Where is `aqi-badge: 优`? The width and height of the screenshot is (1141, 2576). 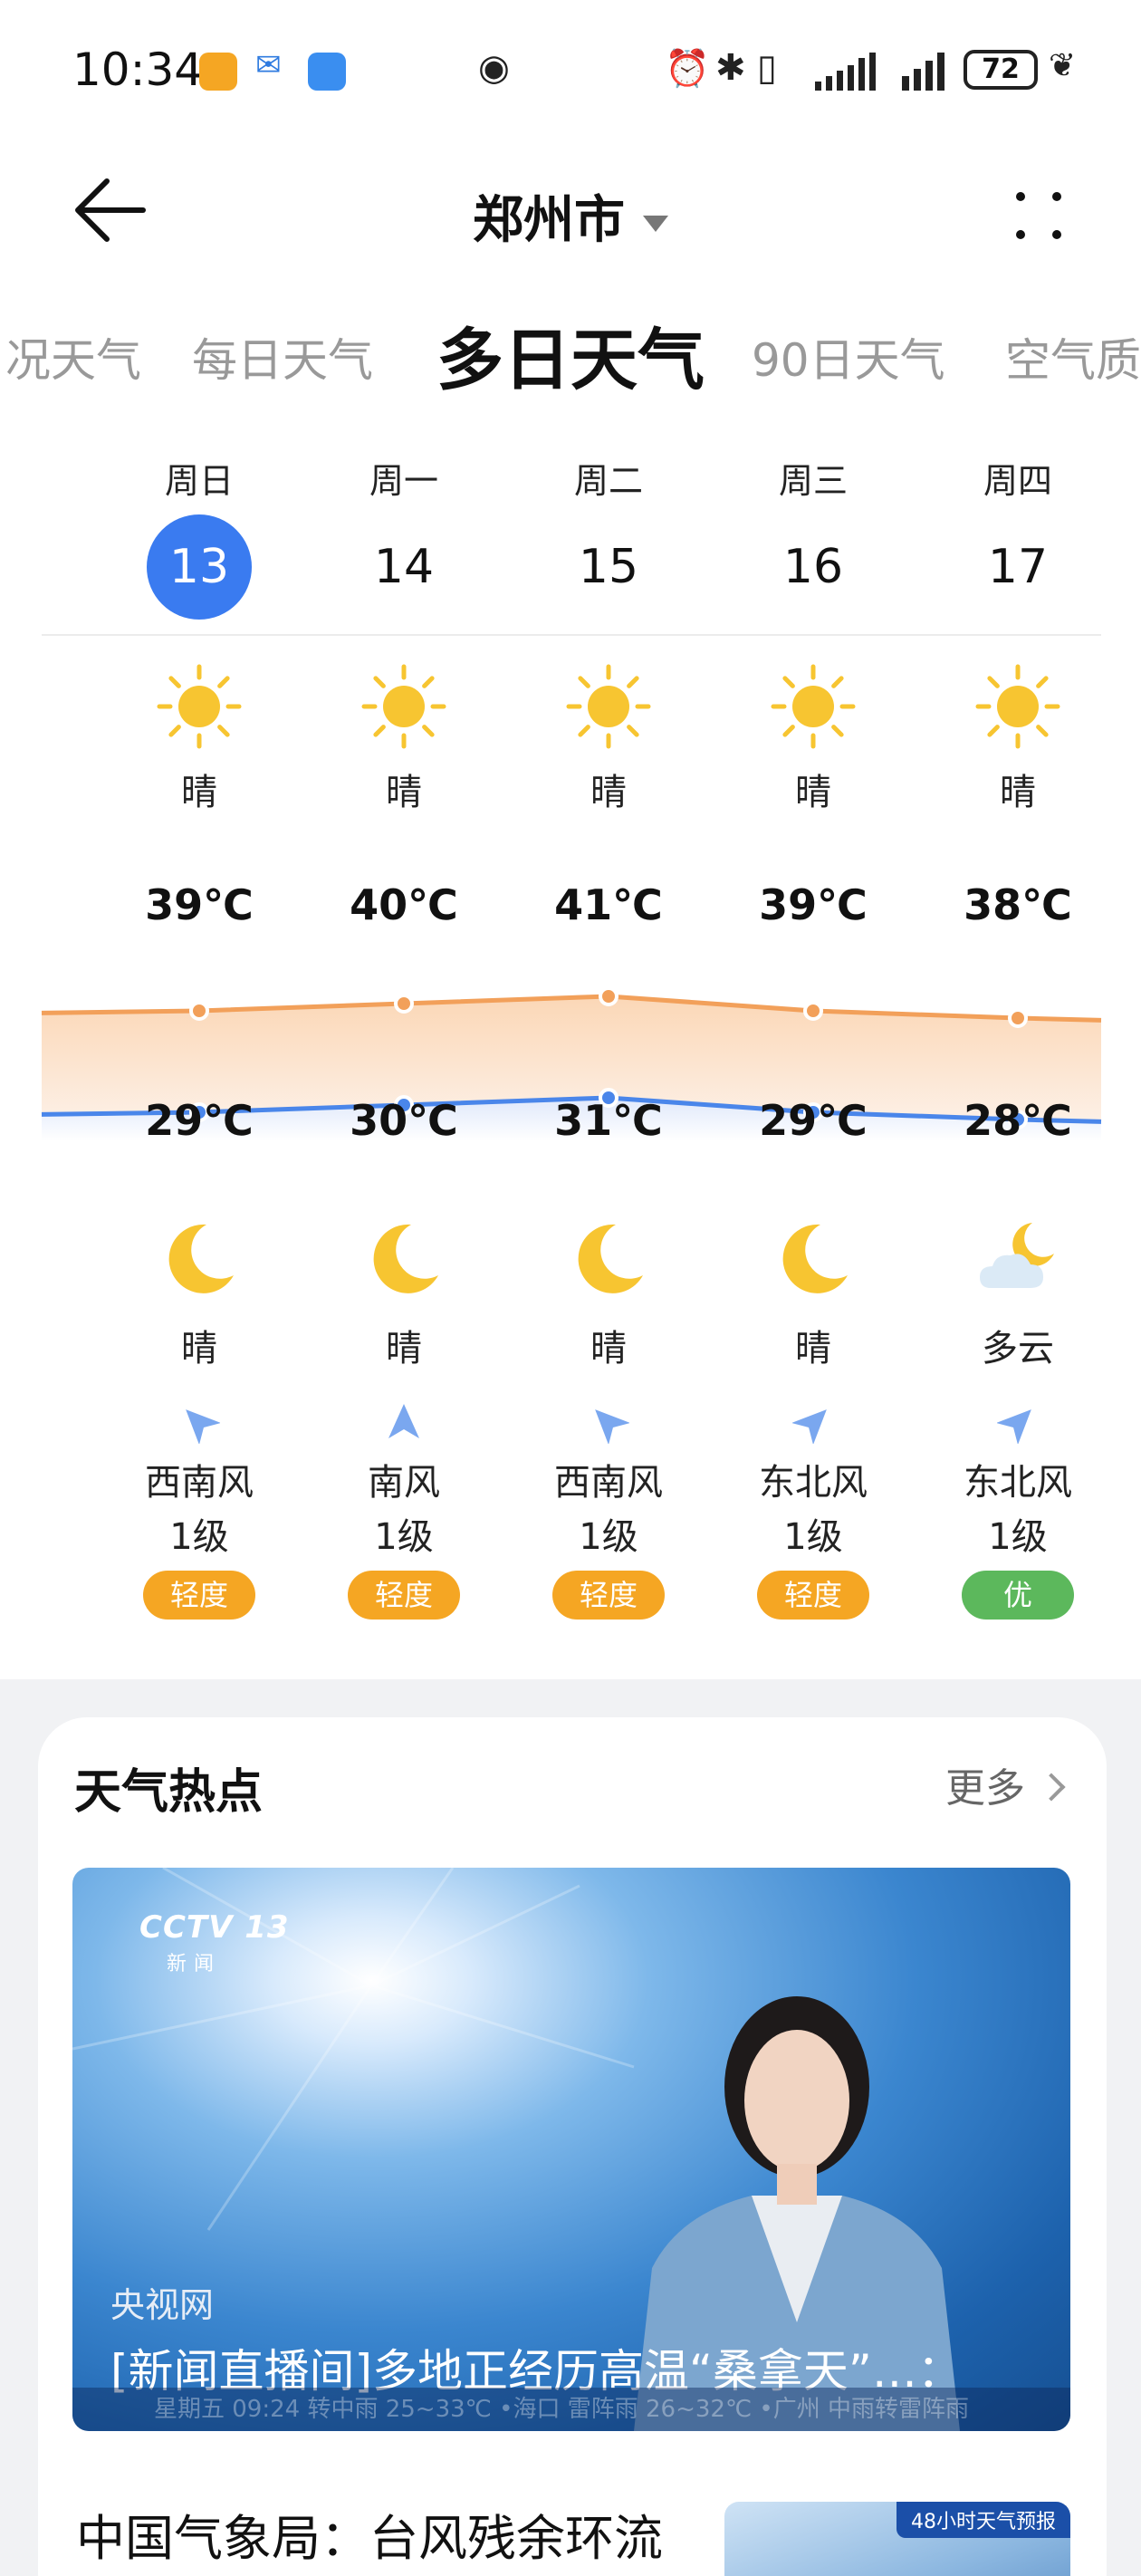
aqi-badge: 优 is located at coordinates (1018, 1595).